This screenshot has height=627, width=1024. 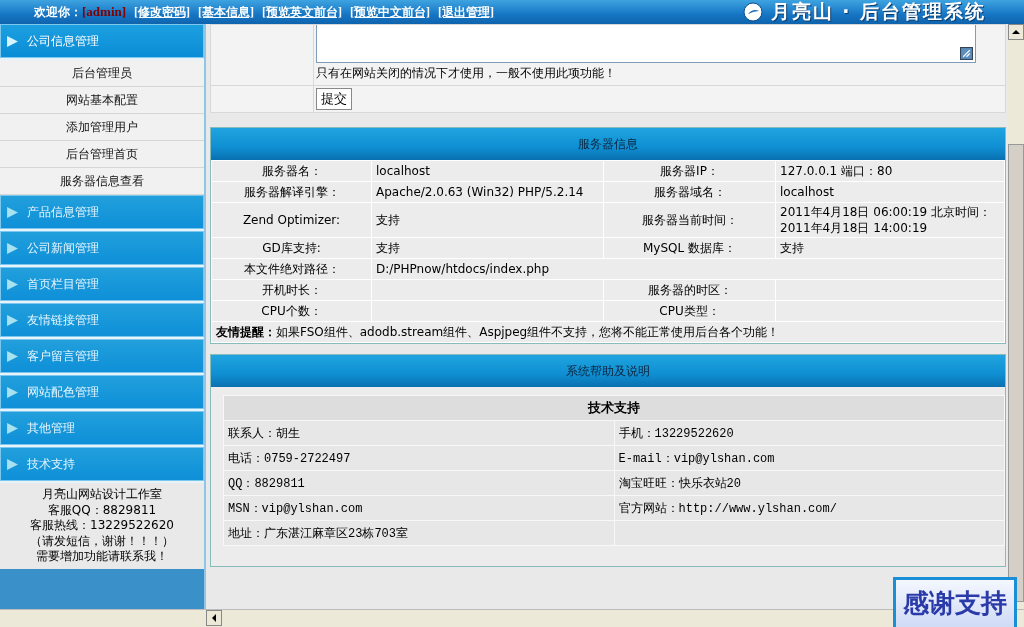 What do you see at coordinates (58, 12) in the screenshot?
I see `welcome-label: 欢迎你：` at bounding box center [58, 12].